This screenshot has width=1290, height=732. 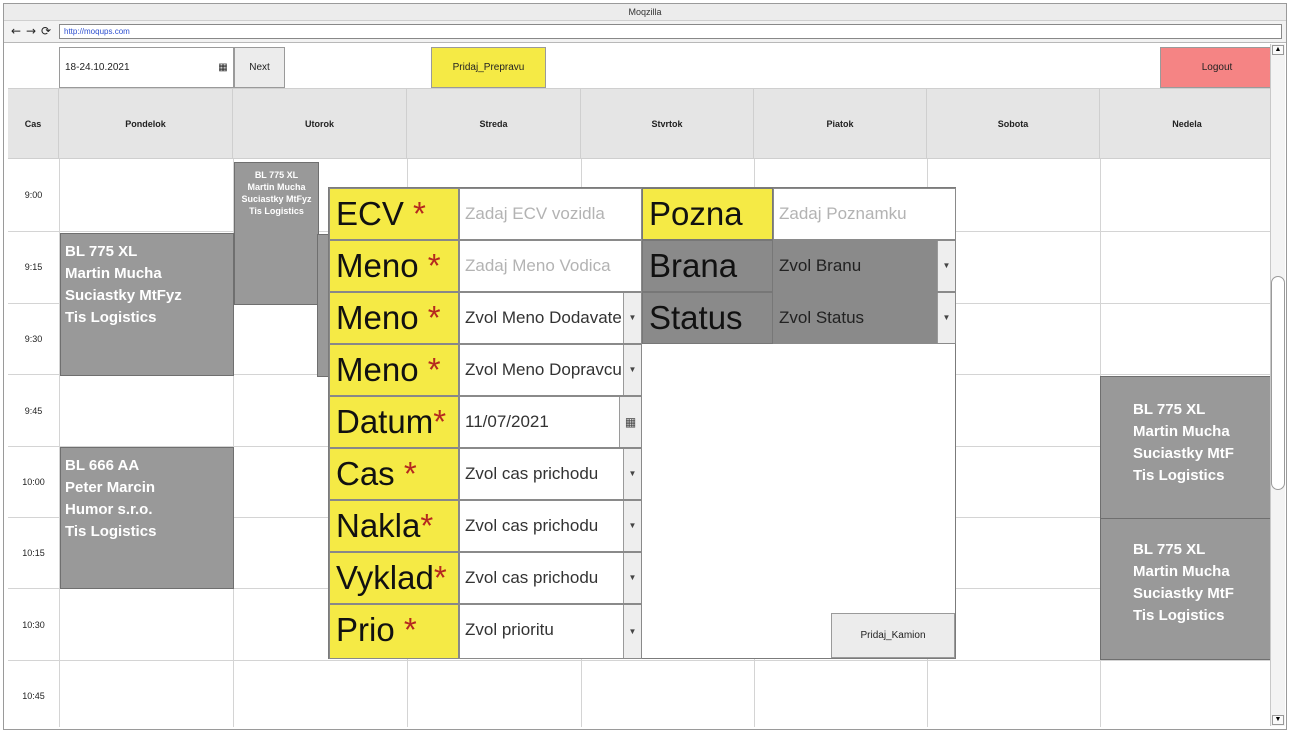 What do you see at coordinates (864, 266) in the screenshot?
I see `gate-select: Zvol Branu ▼` at bounding box center [864, 266].